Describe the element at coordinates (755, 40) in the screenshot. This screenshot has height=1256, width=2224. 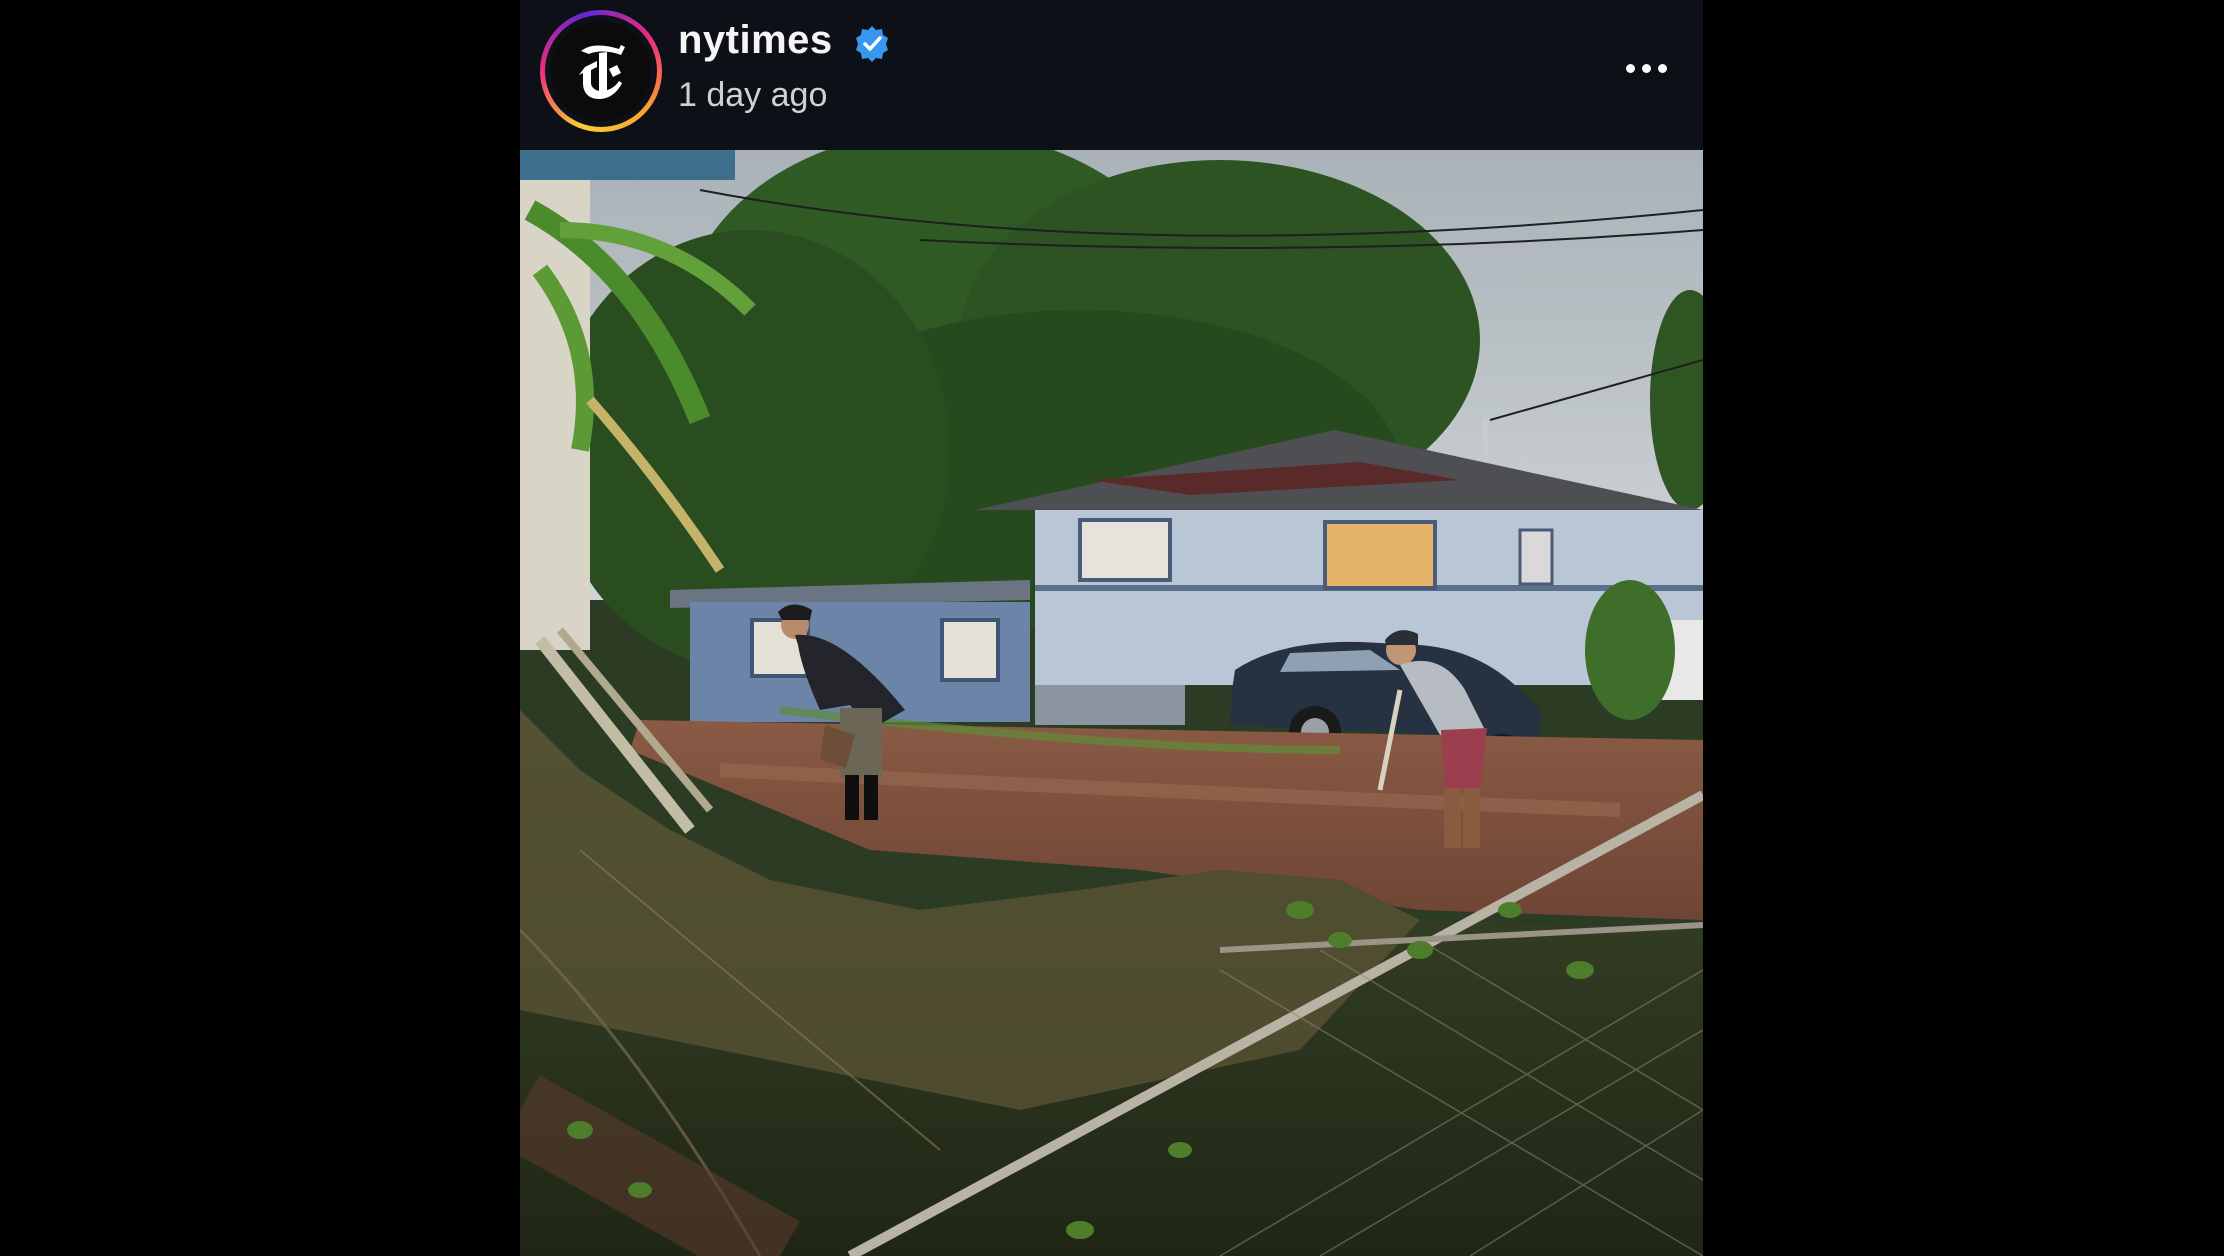
I see `username: nytimes` at that location.